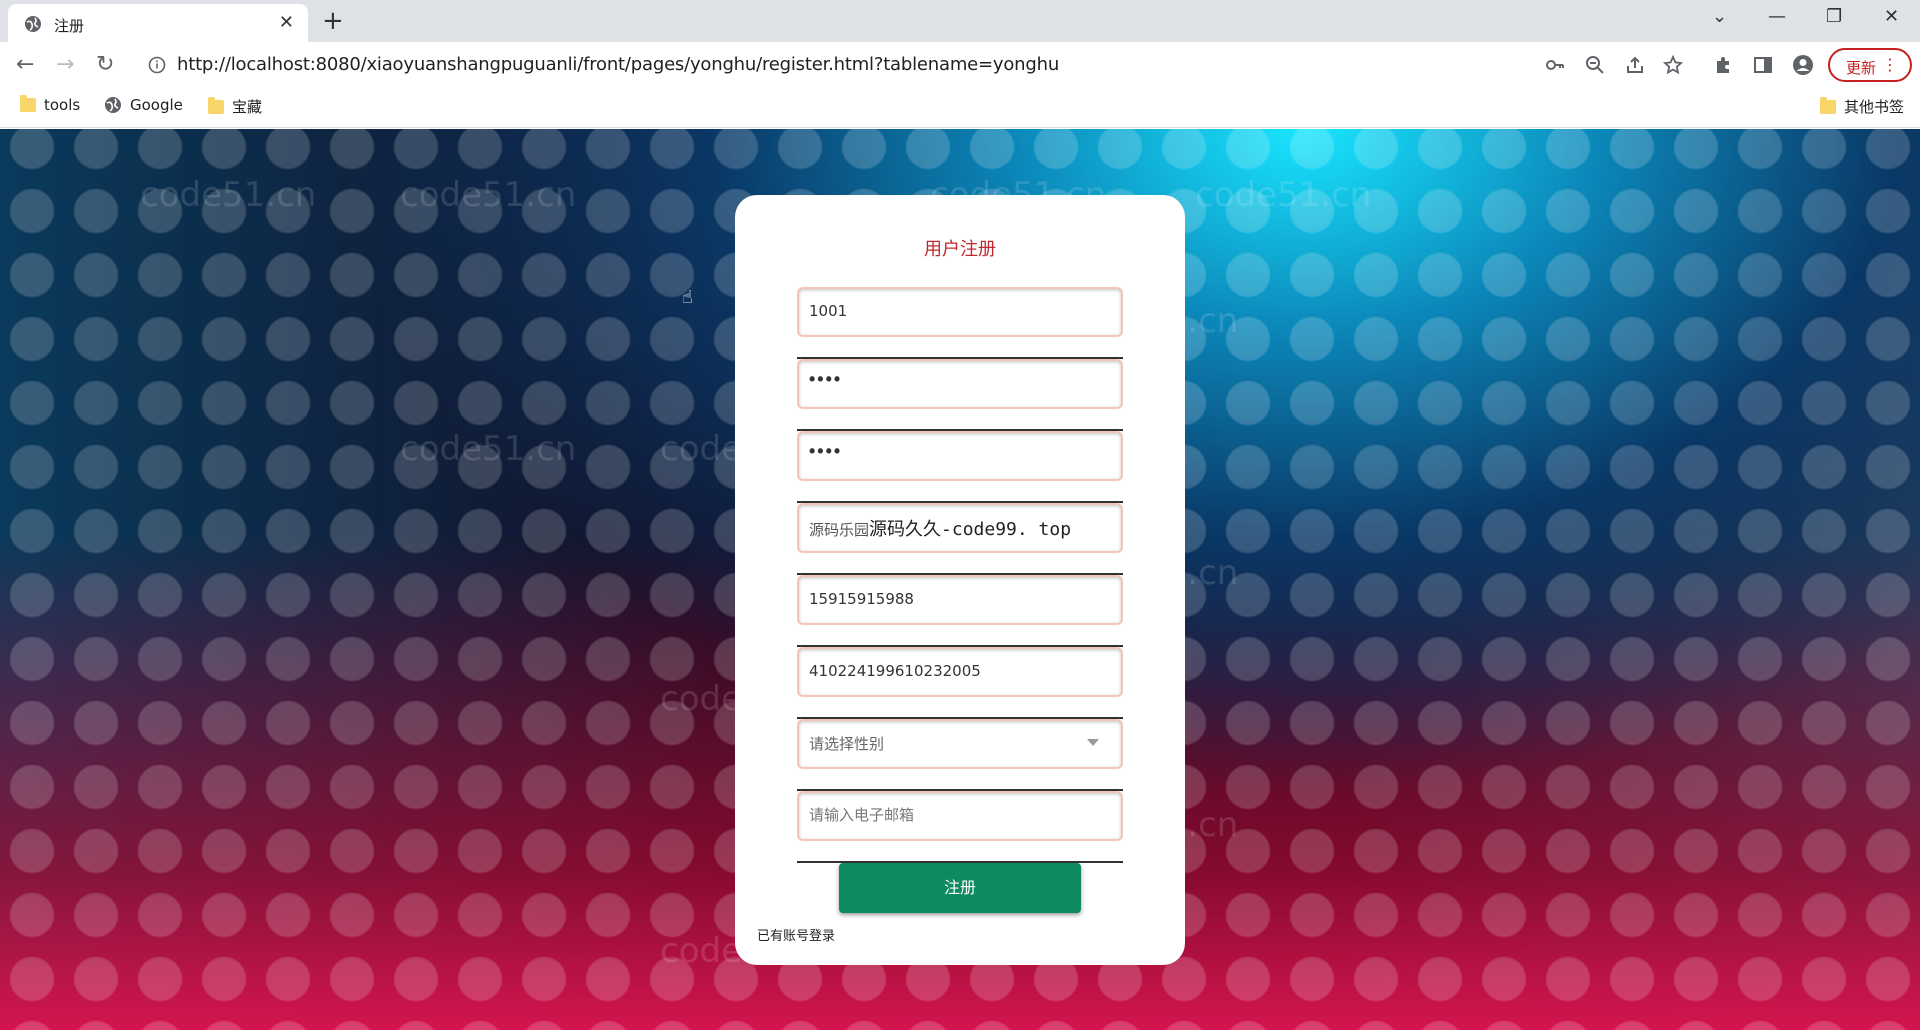 Image resolution: width=1920 pixels, height=1030 pixels. I want to click on forward-icon: →, so click(65, 64).